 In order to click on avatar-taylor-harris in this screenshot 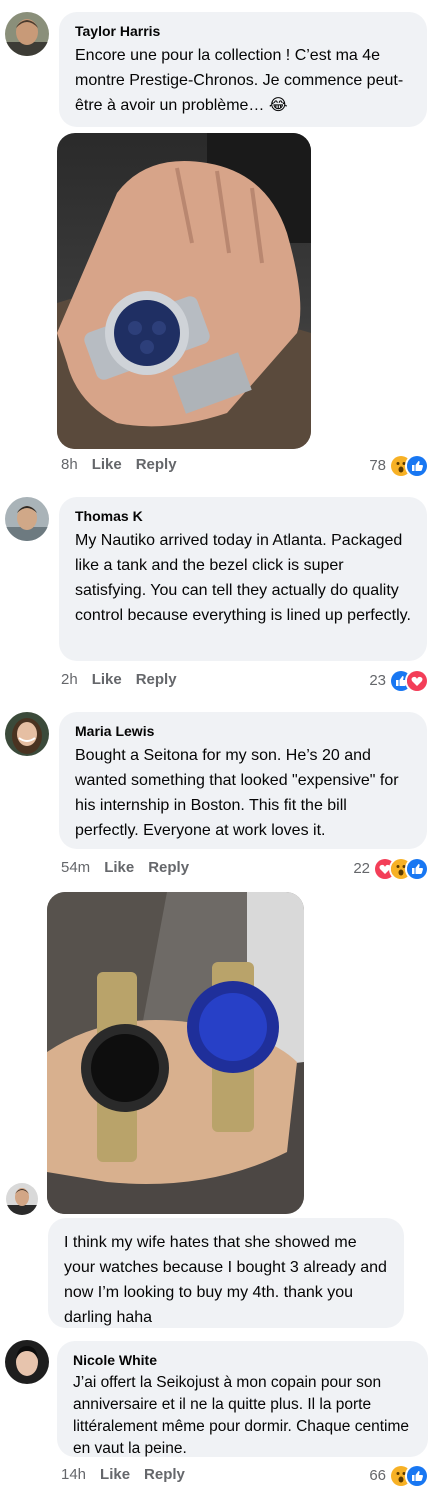, I will do `click(27, 34)`.